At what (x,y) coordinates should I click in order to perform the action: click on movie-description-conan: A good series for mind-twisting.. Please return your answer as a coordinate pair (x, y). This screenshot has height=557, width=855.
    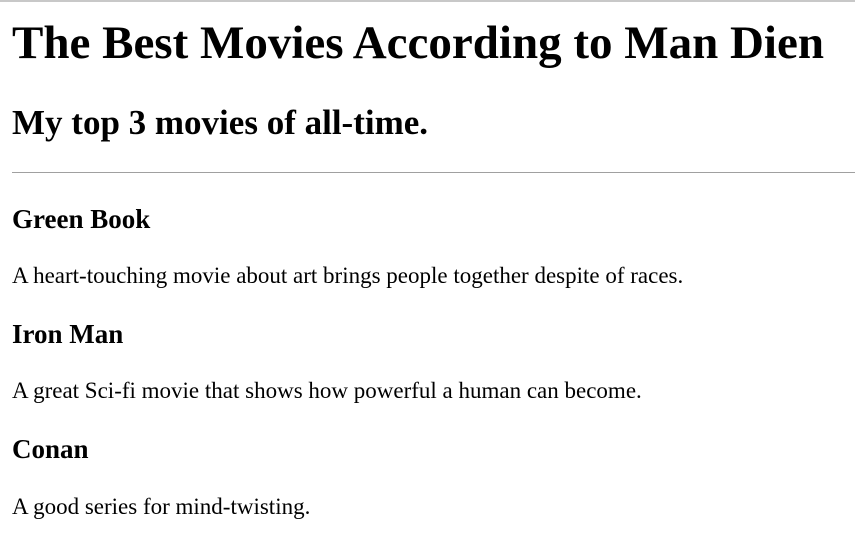
    Looking at the image, I should click on (161, 506).